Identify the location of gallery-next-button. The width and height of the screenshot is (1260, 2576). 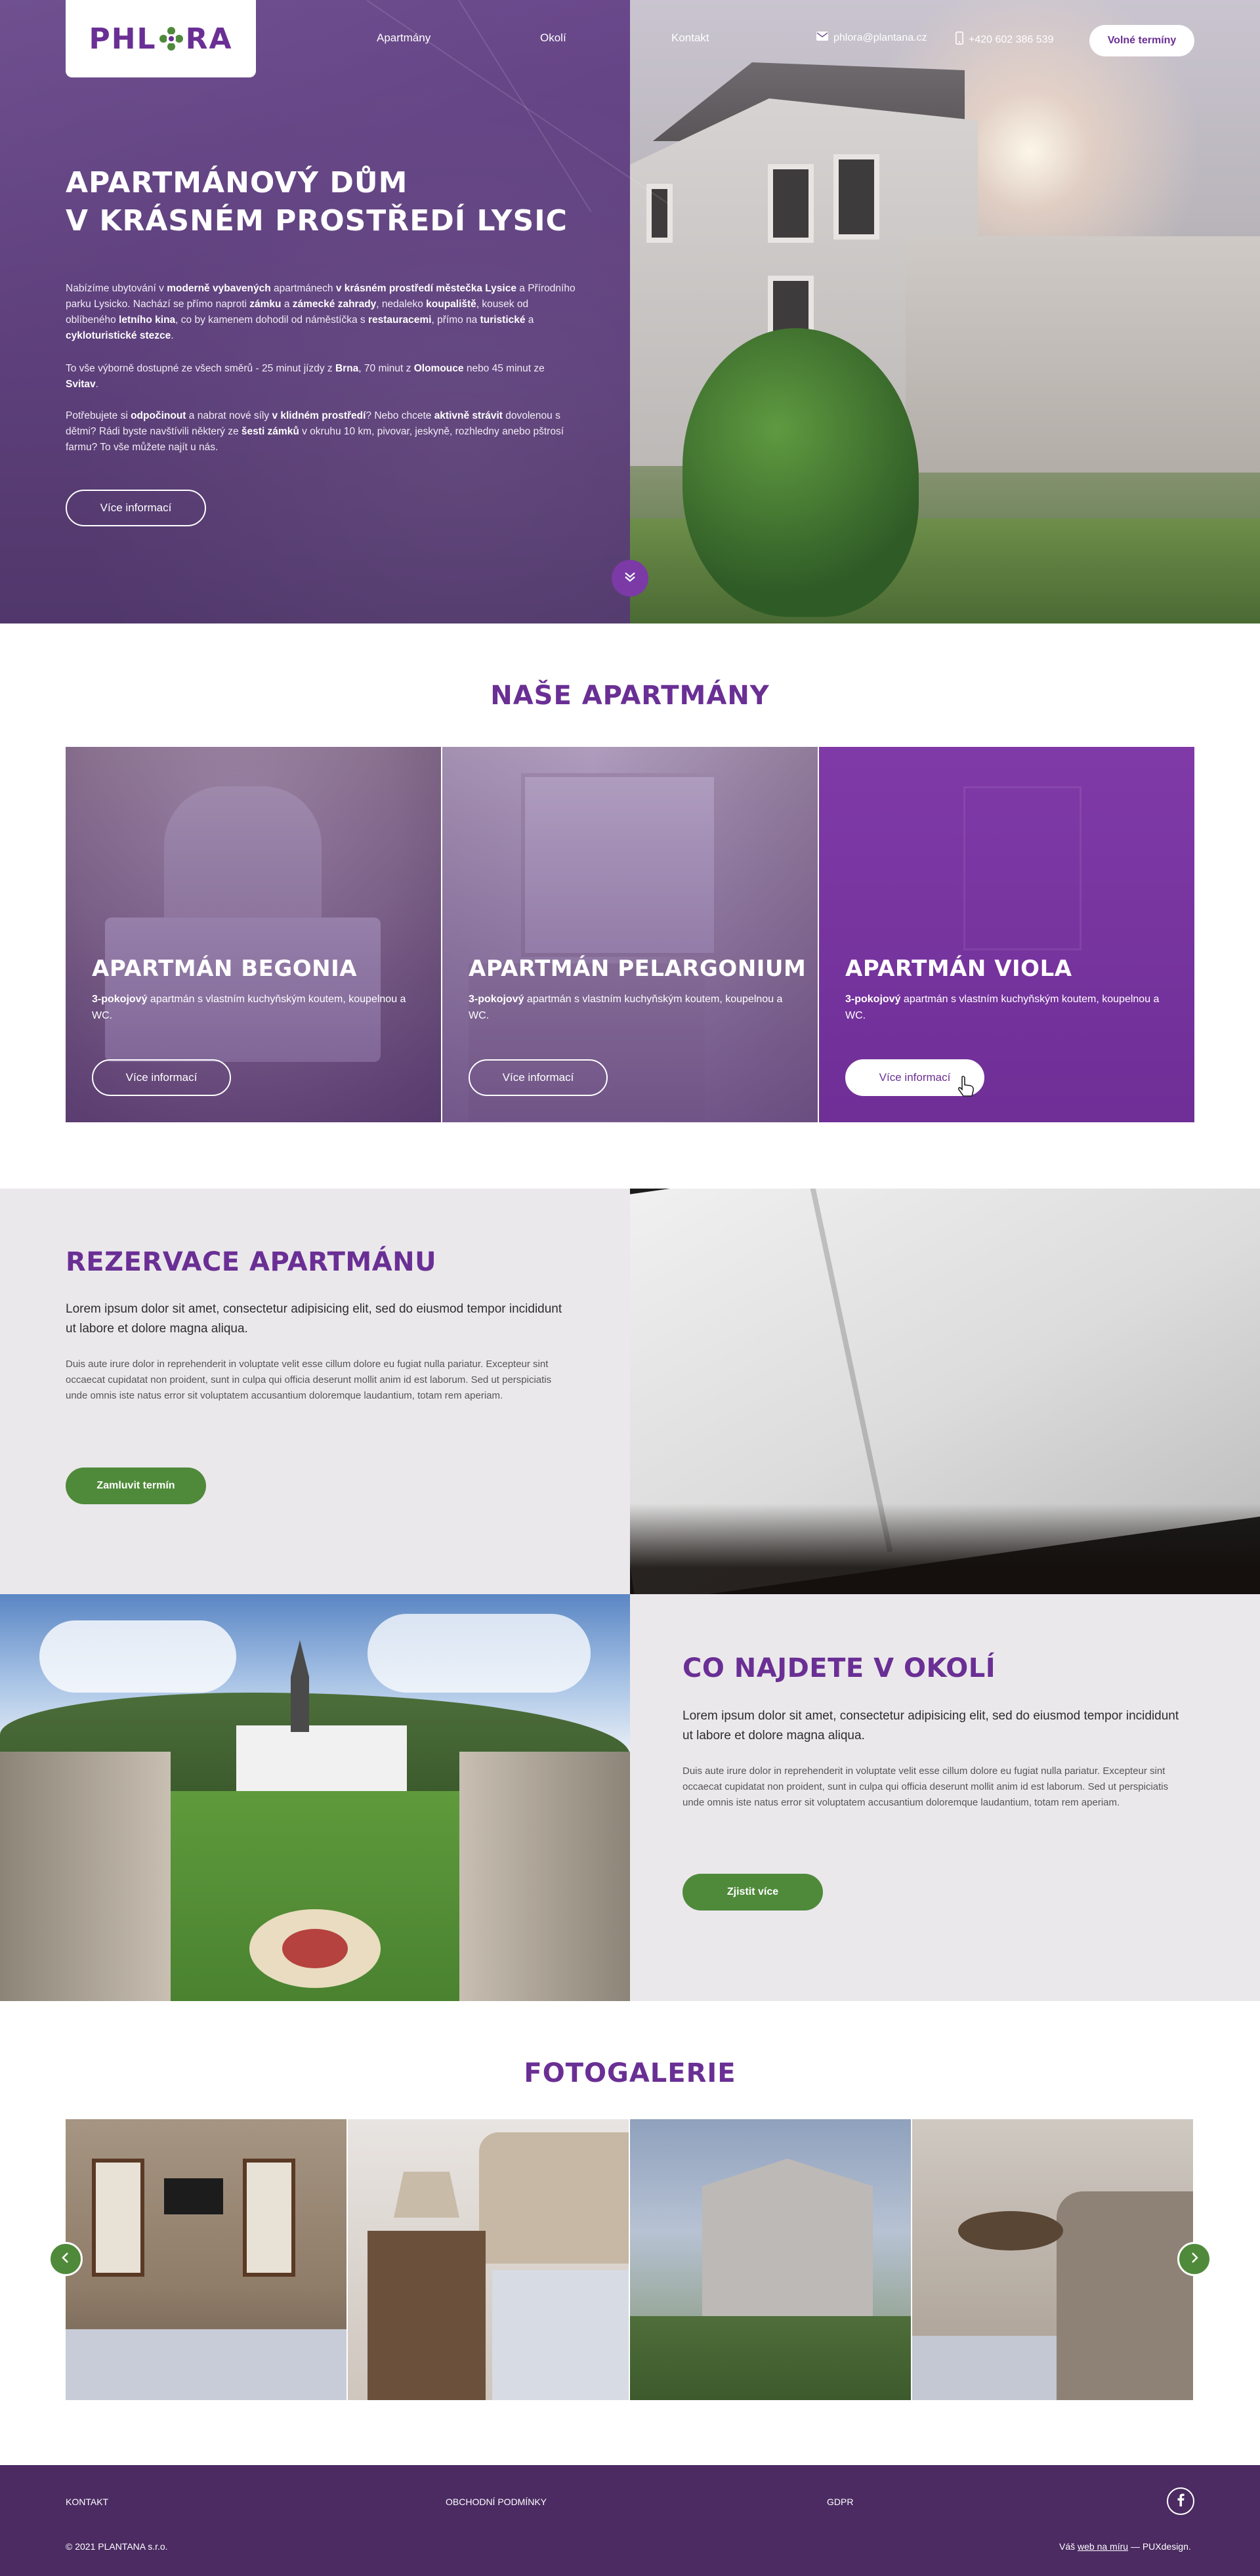
(1194, 2259).